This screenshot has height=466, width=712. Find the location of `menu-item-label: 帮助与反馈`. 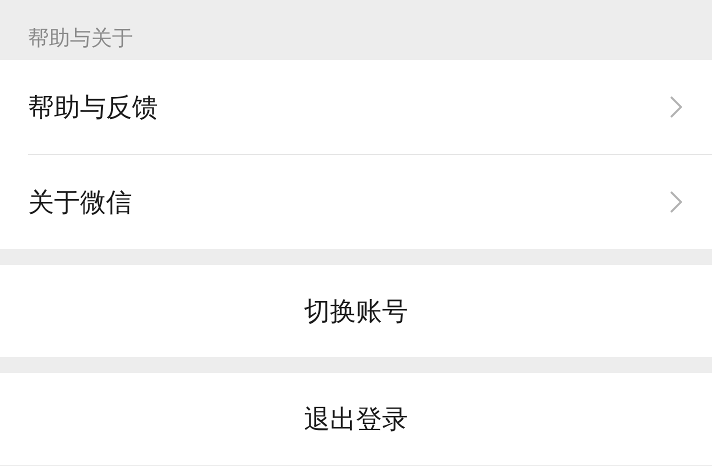

menu-item-label: 帮助与反馈 is located at coordinates (93, 108).